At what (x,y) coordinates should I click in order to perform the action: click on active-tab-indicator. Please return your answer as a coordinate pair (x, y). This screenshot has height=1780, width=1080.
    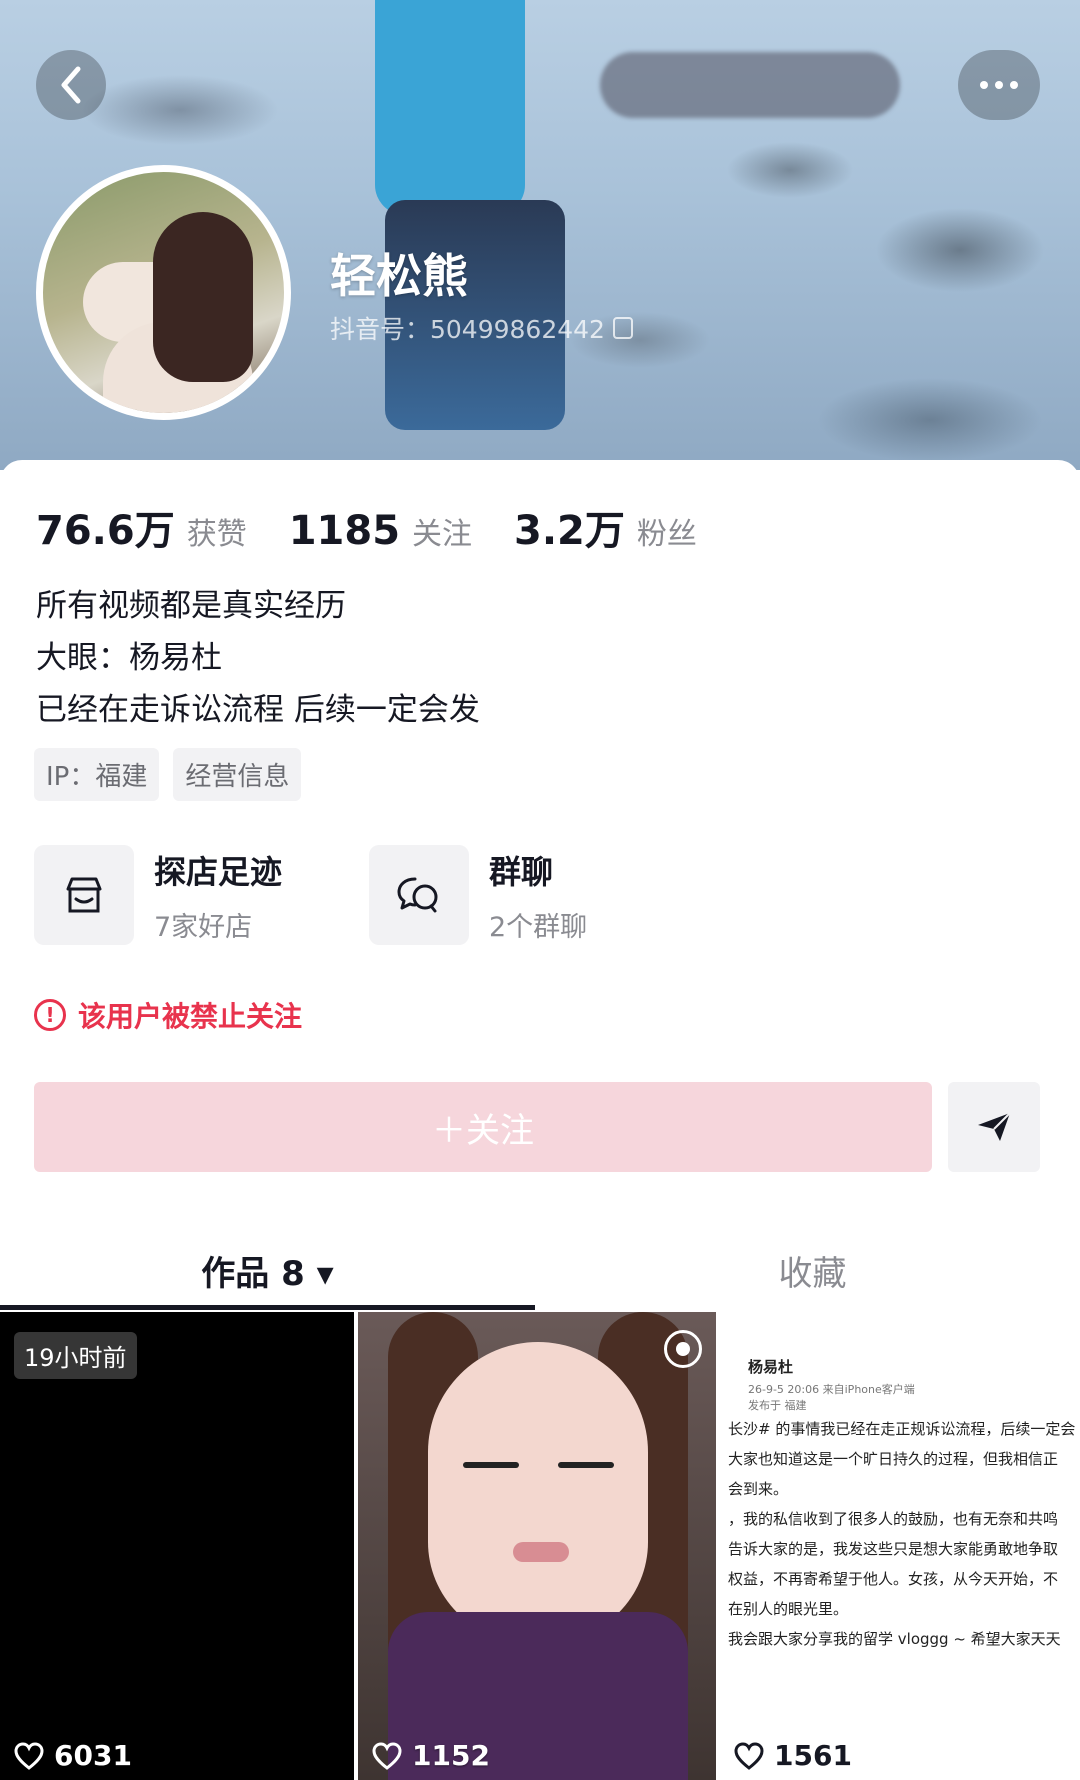
    Looking at the image, I should click on (267, 1307).